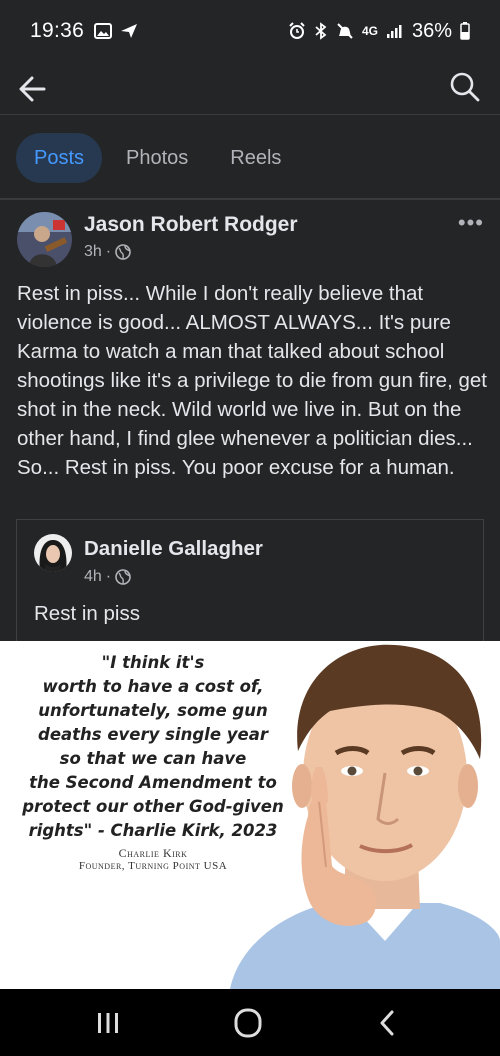 This screenshot has height=1056, width=500. I want to click on home-icon, so click(248, 1023).